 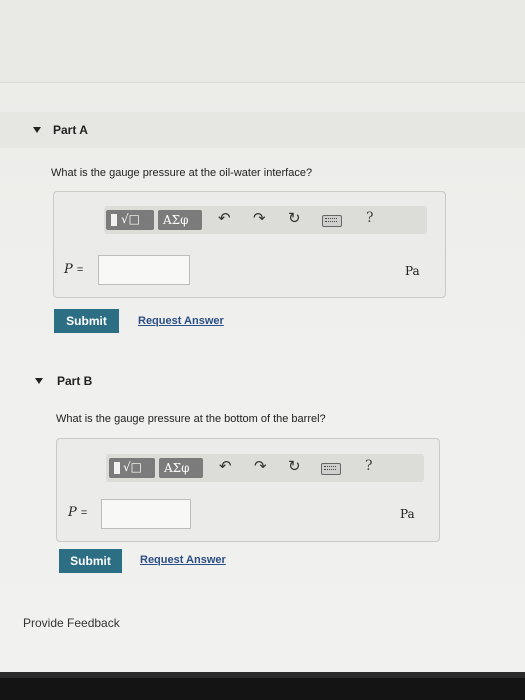 I want to click on screen-bezel, so click(x=262, y=686).